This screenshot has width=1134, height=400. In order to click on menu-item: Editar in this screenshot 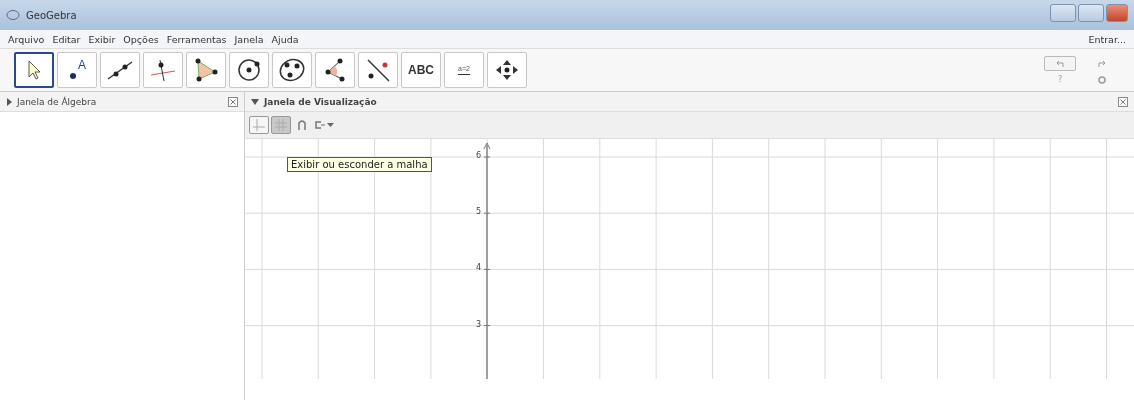, I will do `click(66, 39)`.